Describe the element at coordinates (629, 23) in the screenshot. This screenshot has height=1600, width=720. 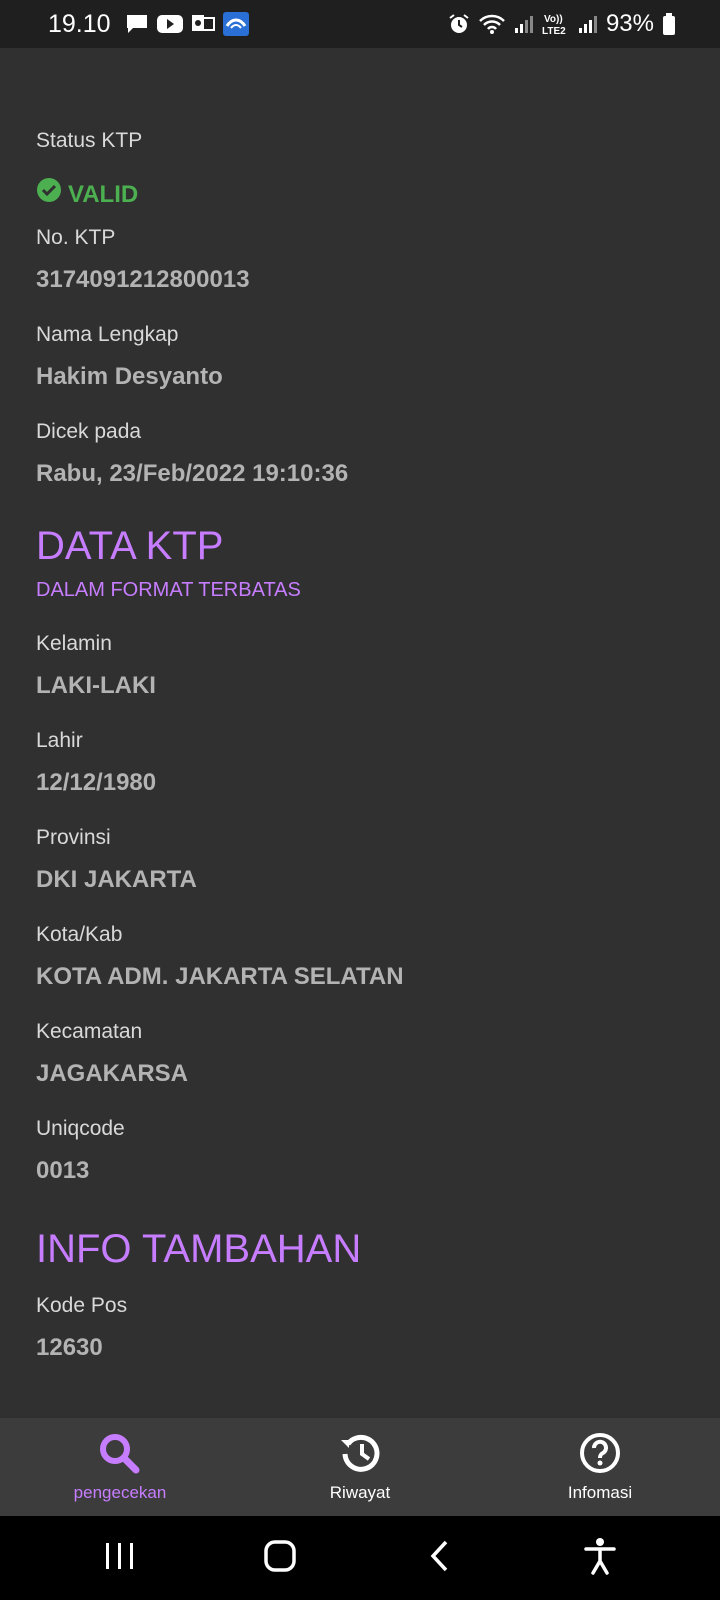
I see `battery-percent: 93%` at that location.